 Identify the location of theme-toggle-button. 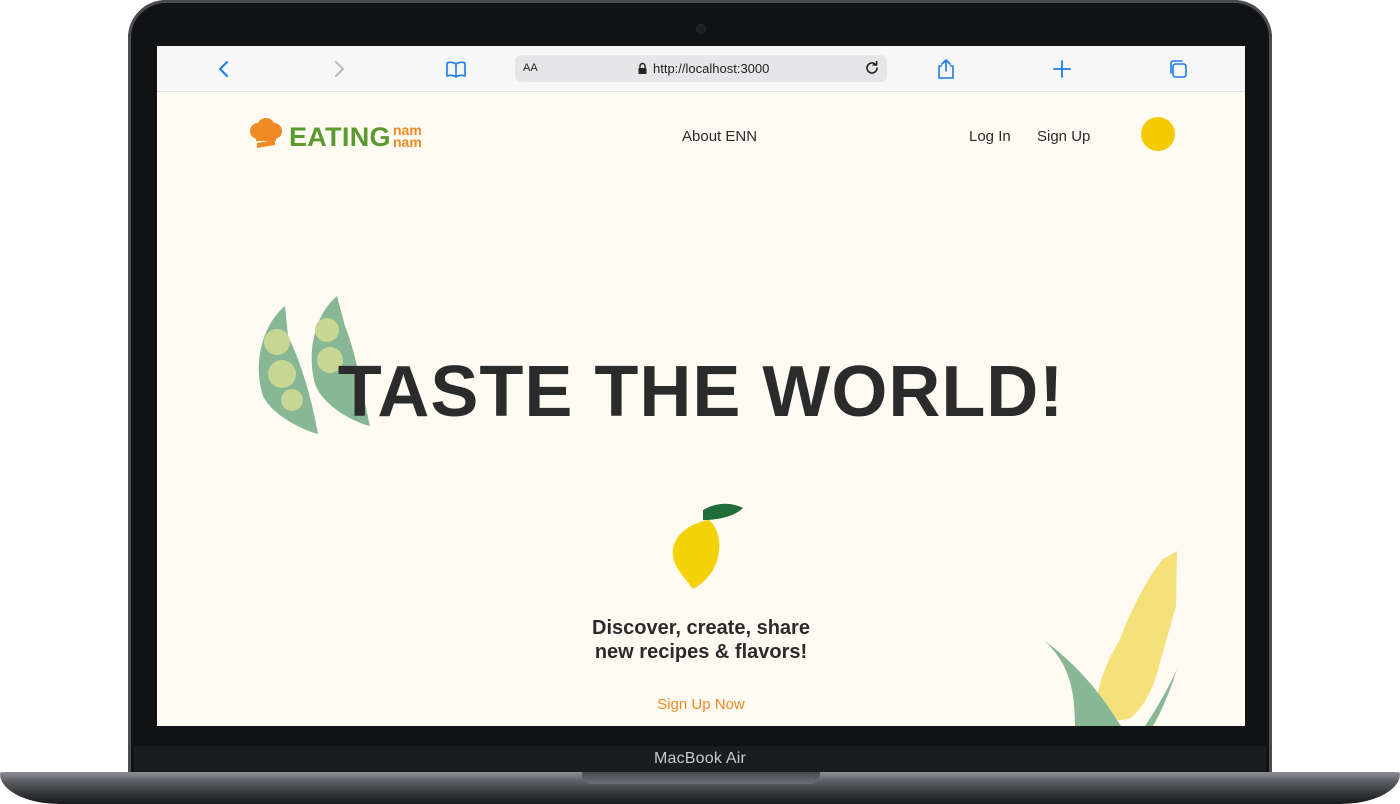
(1158, 134).